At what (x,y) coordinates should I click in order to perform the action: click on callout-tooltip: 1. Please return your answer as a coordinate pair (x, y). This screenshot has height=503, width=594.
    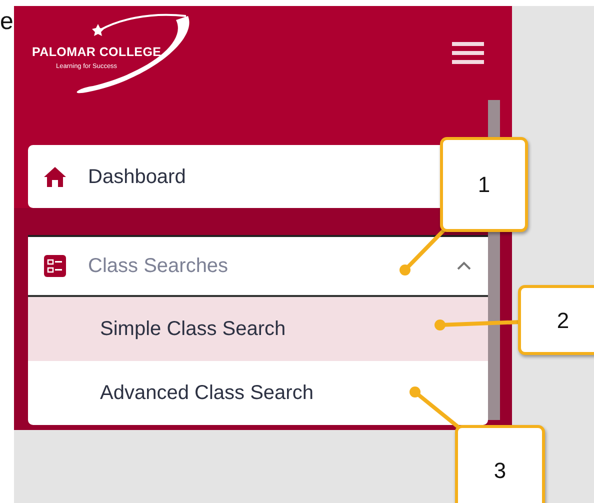
    Looking at the image, I should click on (484, 184).